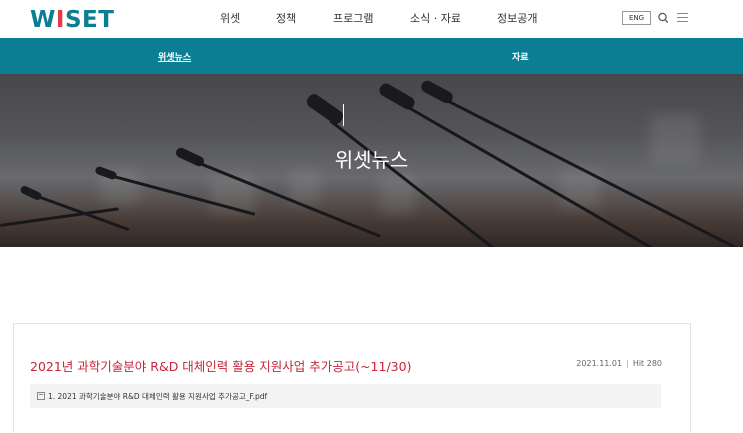 The image size is (743, 433). What do you see at coordinates (435, 18) in the screenshot?
I see `nav-item-news-data: 소식 · 자료` at bounding box center [435, 18].